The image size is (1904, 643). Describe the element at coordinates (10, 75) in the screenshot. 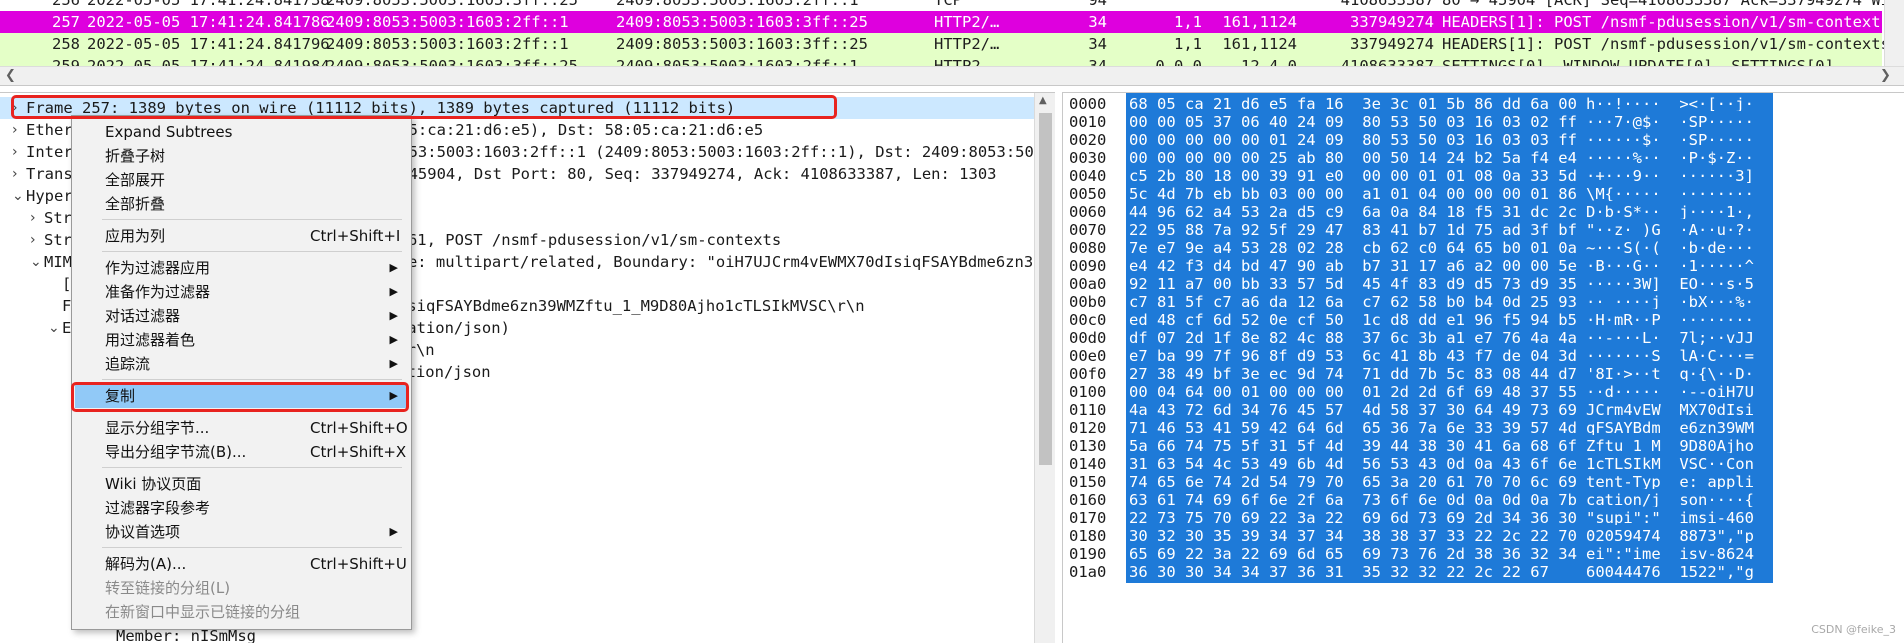

I see `scroll-left-icon: ❮` at that location.